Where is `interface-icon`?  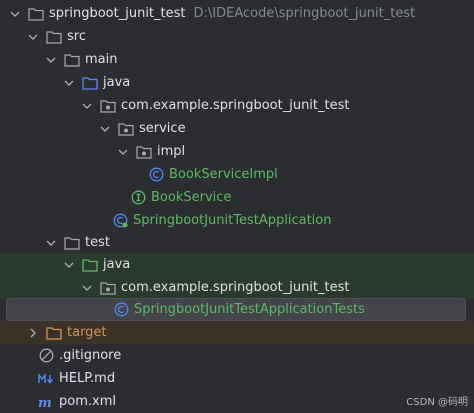
interface-icon is located at coordinates (138, 198).